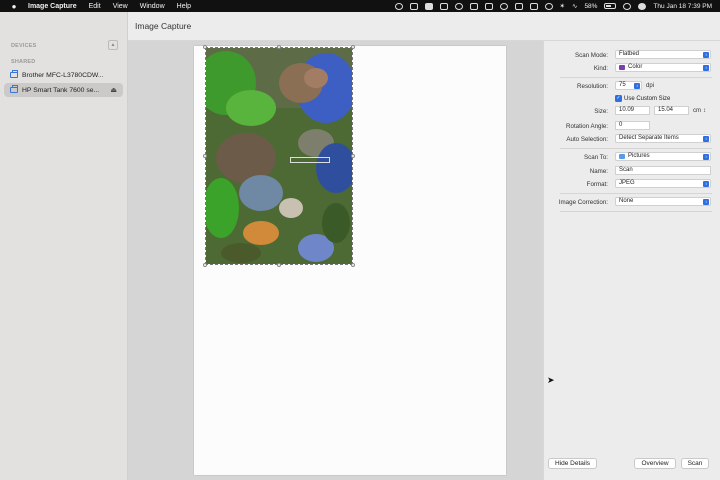 Image resolution: width=720 pixels, height=480 pixels. Describe the element at coordinates (647, 98) in the screenshot. I see `custom-size-label: Use Custom Size` at that location.